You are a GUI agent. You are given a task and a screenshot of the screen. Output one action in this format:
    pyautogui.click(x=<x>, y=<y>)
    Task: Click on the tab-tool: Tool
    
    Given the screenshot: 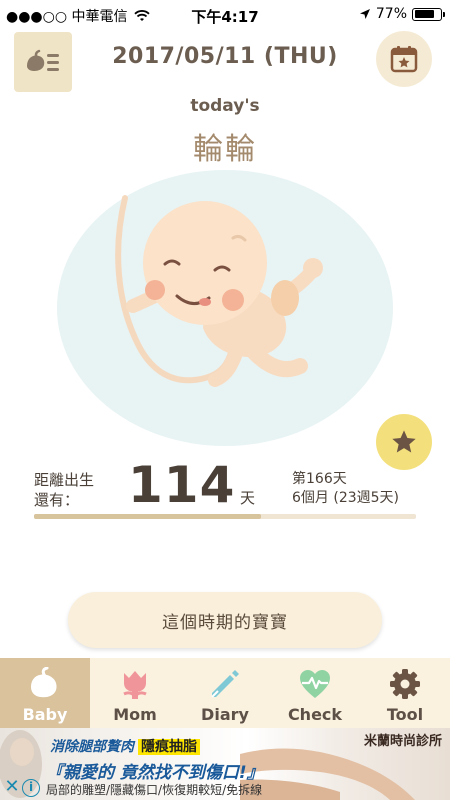 What is the action you would take?
    pyautogui.click(x=405, y=693)
    